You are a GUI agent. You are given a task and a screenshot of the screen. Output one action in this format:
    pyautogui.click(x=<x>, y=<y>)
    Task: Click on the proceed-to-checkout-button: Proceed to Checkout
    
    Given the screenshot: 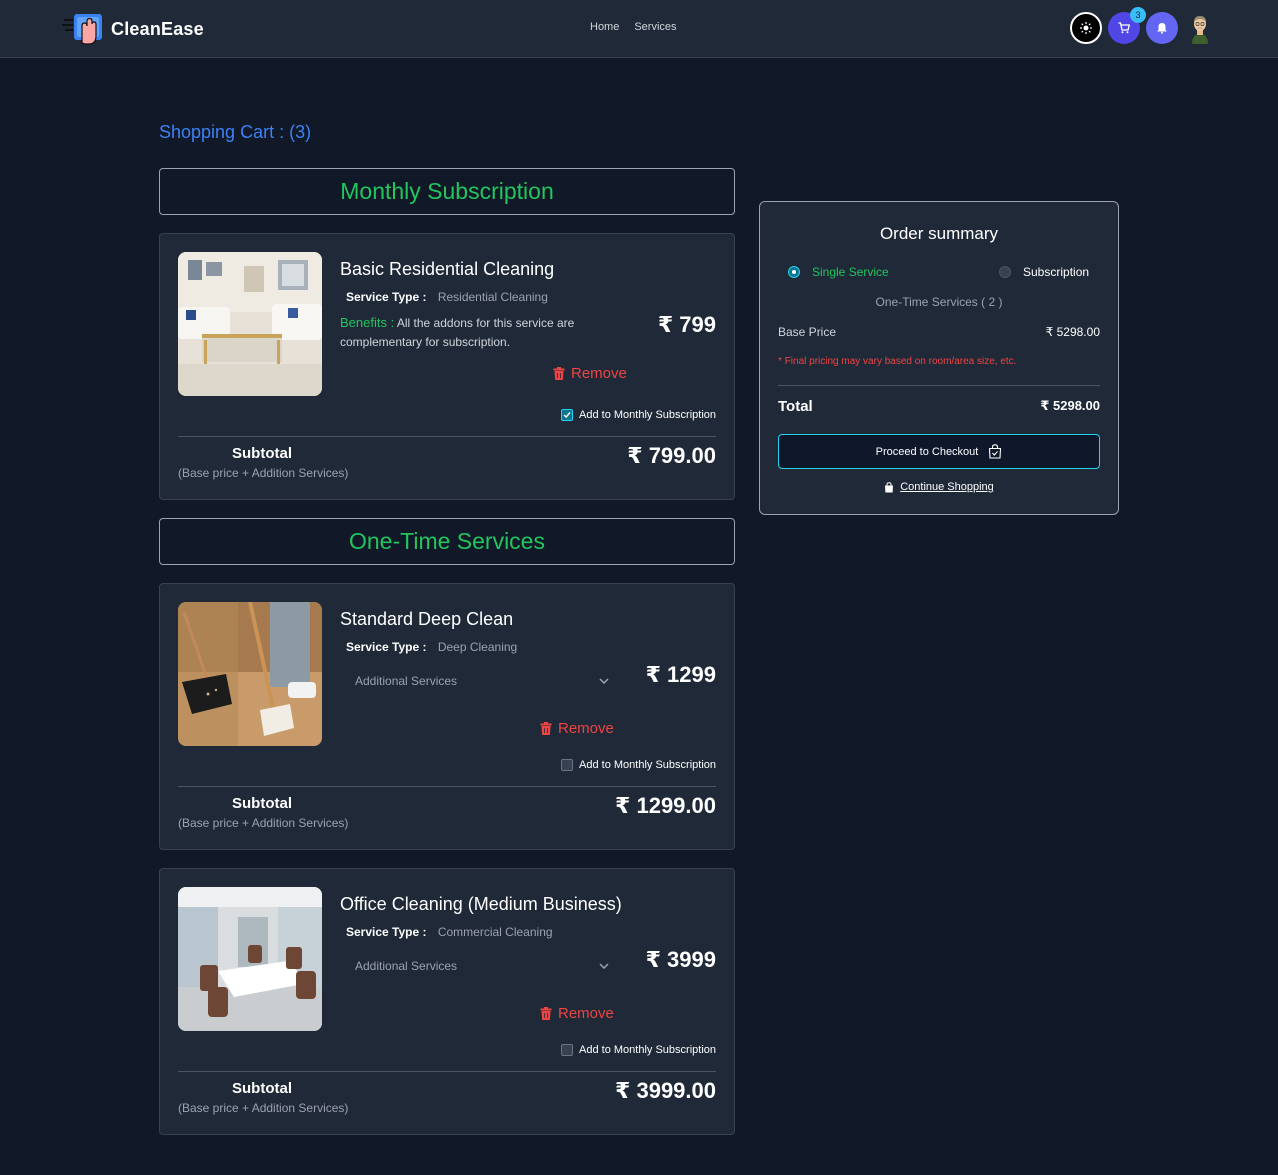 What is the action you would take?
    pyautogui.click(x=939, y=451)
    